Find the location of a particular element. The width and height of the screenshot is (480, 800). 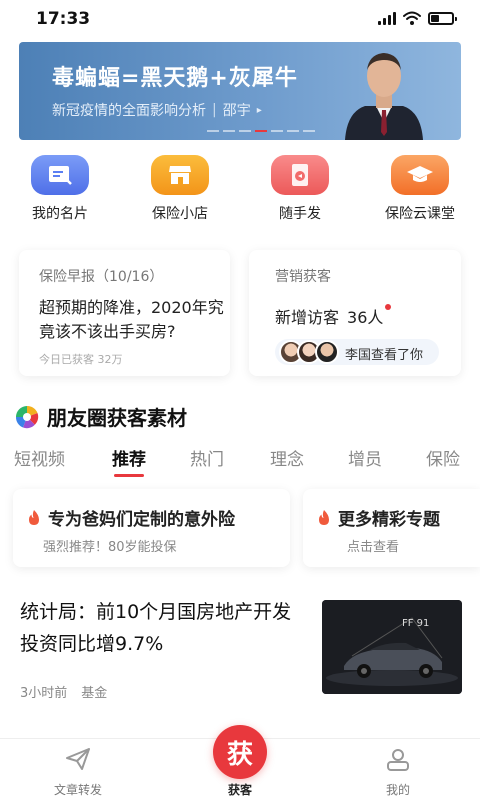

visitor-count: 36人 is located at coordinates (365, 317).